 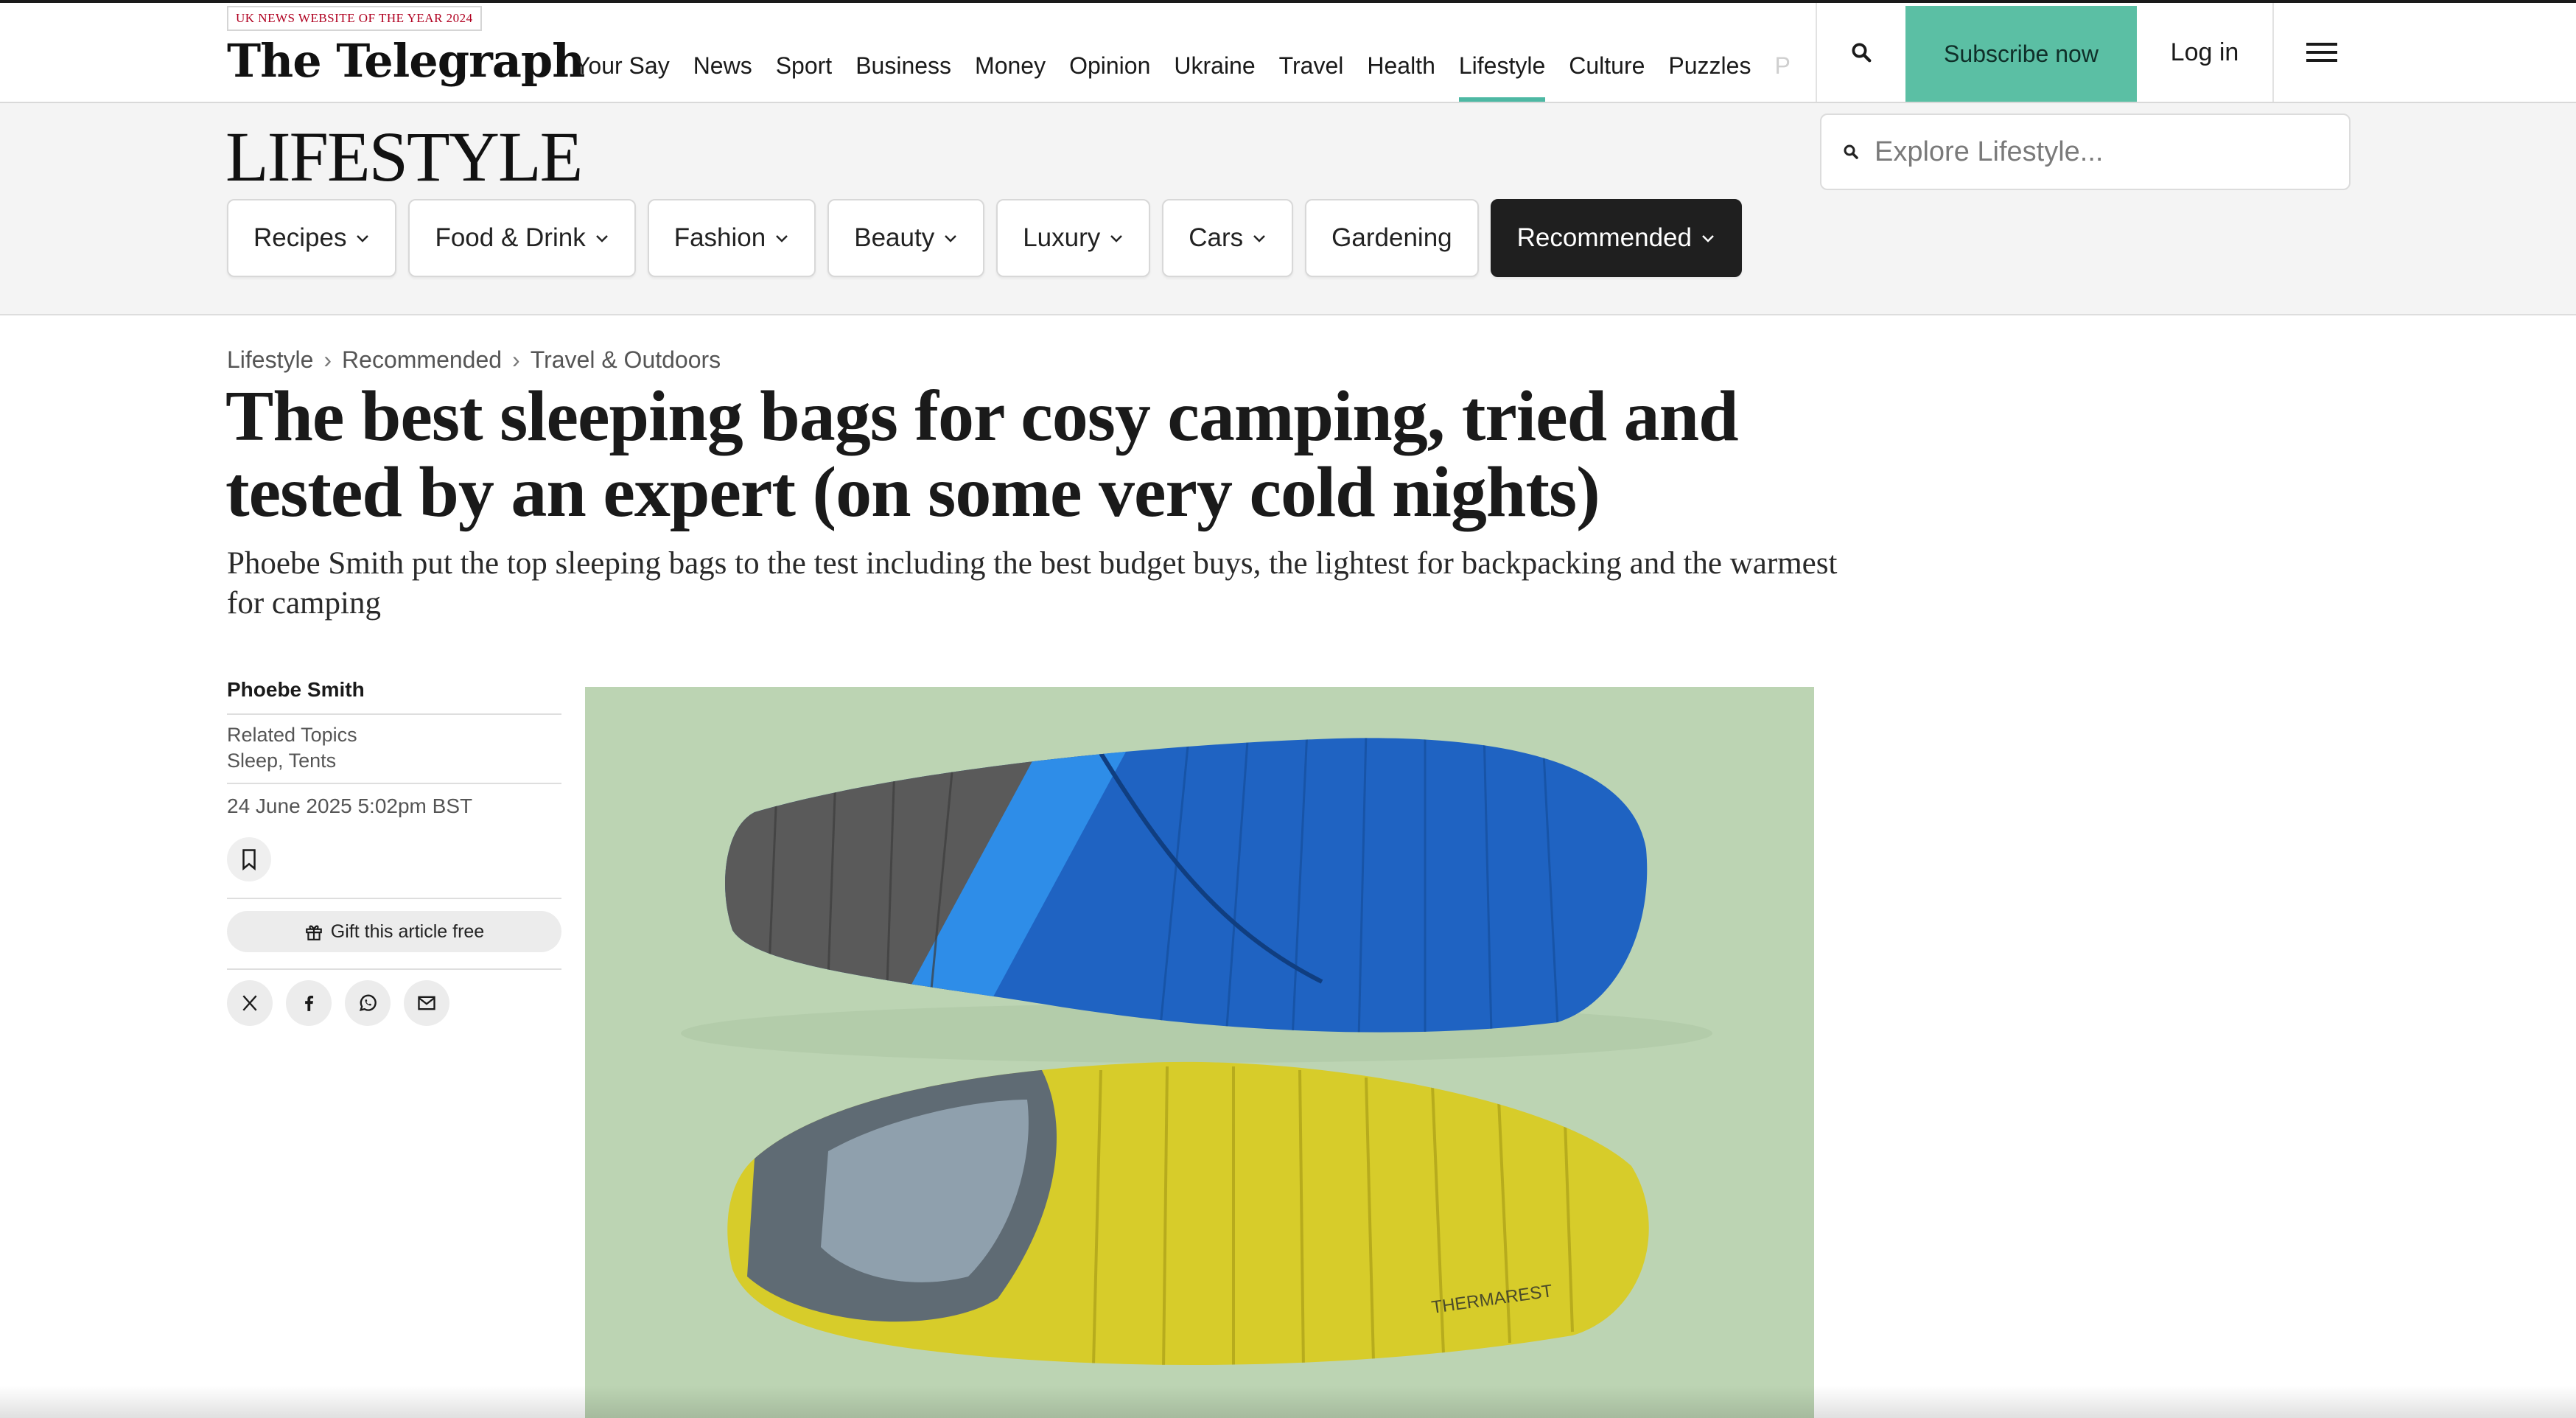 I want to click on nav-item-money: Money, so click(x=1010, y=52).